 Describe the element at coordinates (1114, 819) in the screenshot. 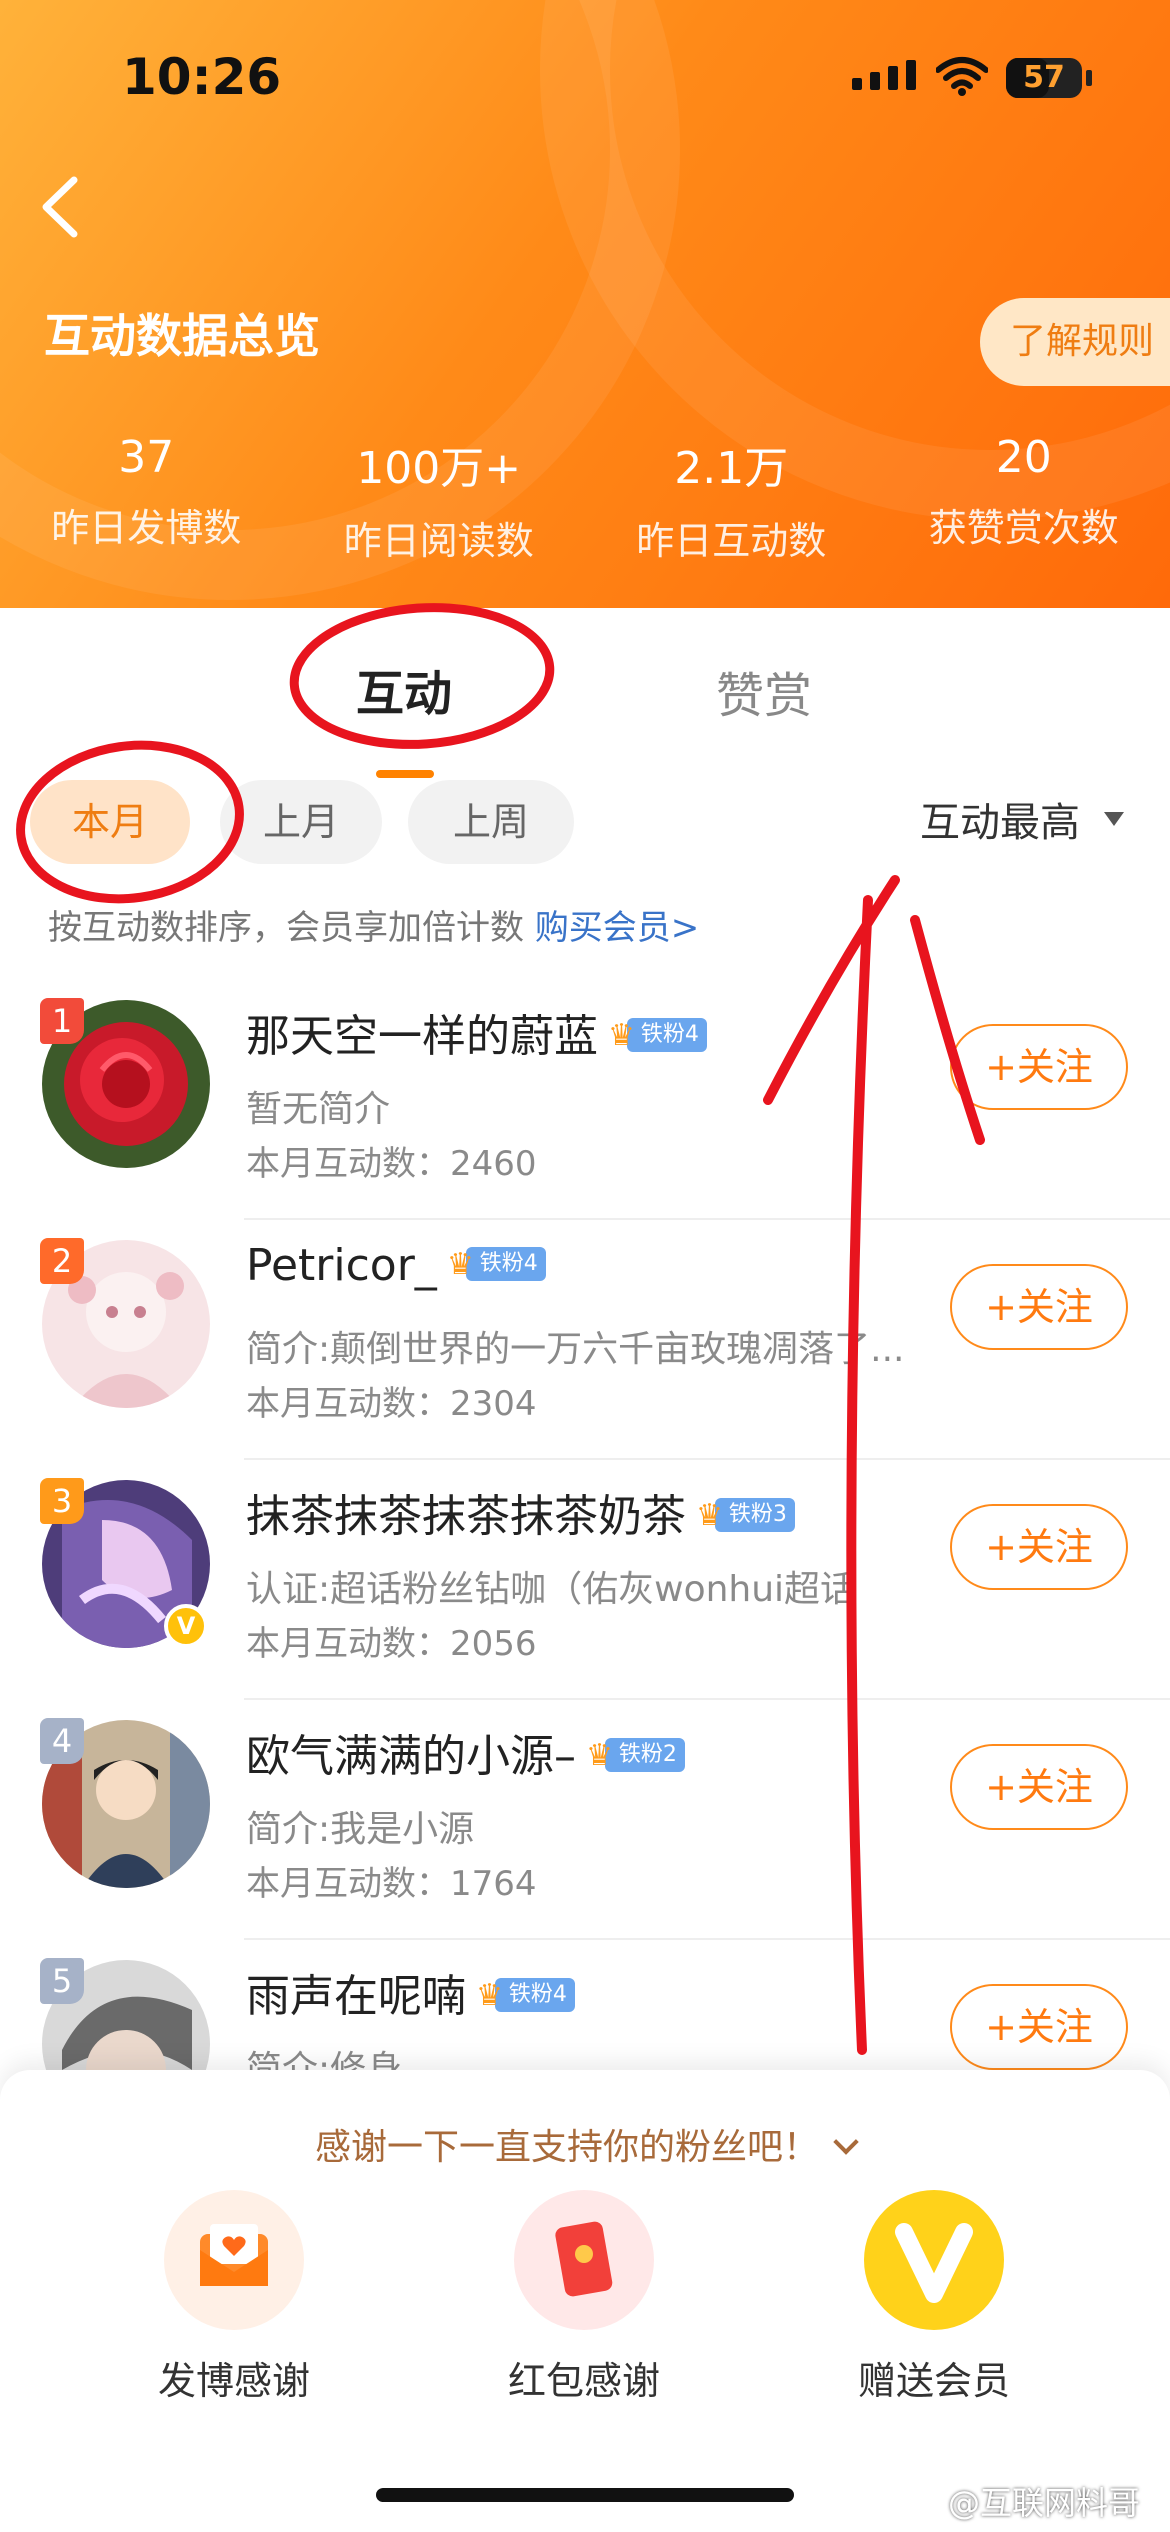

I see `dropdown-arrow-icon` at that location.